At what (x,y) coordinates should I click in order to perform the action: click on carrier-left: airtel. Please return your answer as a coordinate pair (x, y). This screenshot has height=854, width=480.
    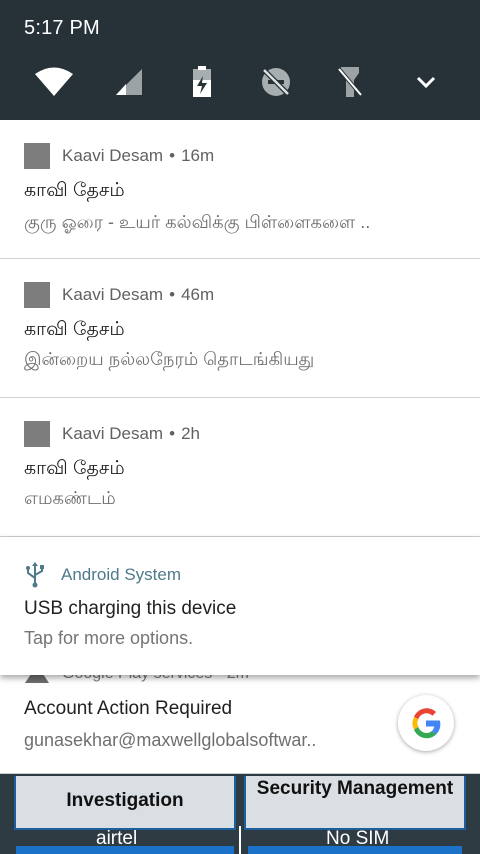
    Looking at the image, I should click on (117, 838).